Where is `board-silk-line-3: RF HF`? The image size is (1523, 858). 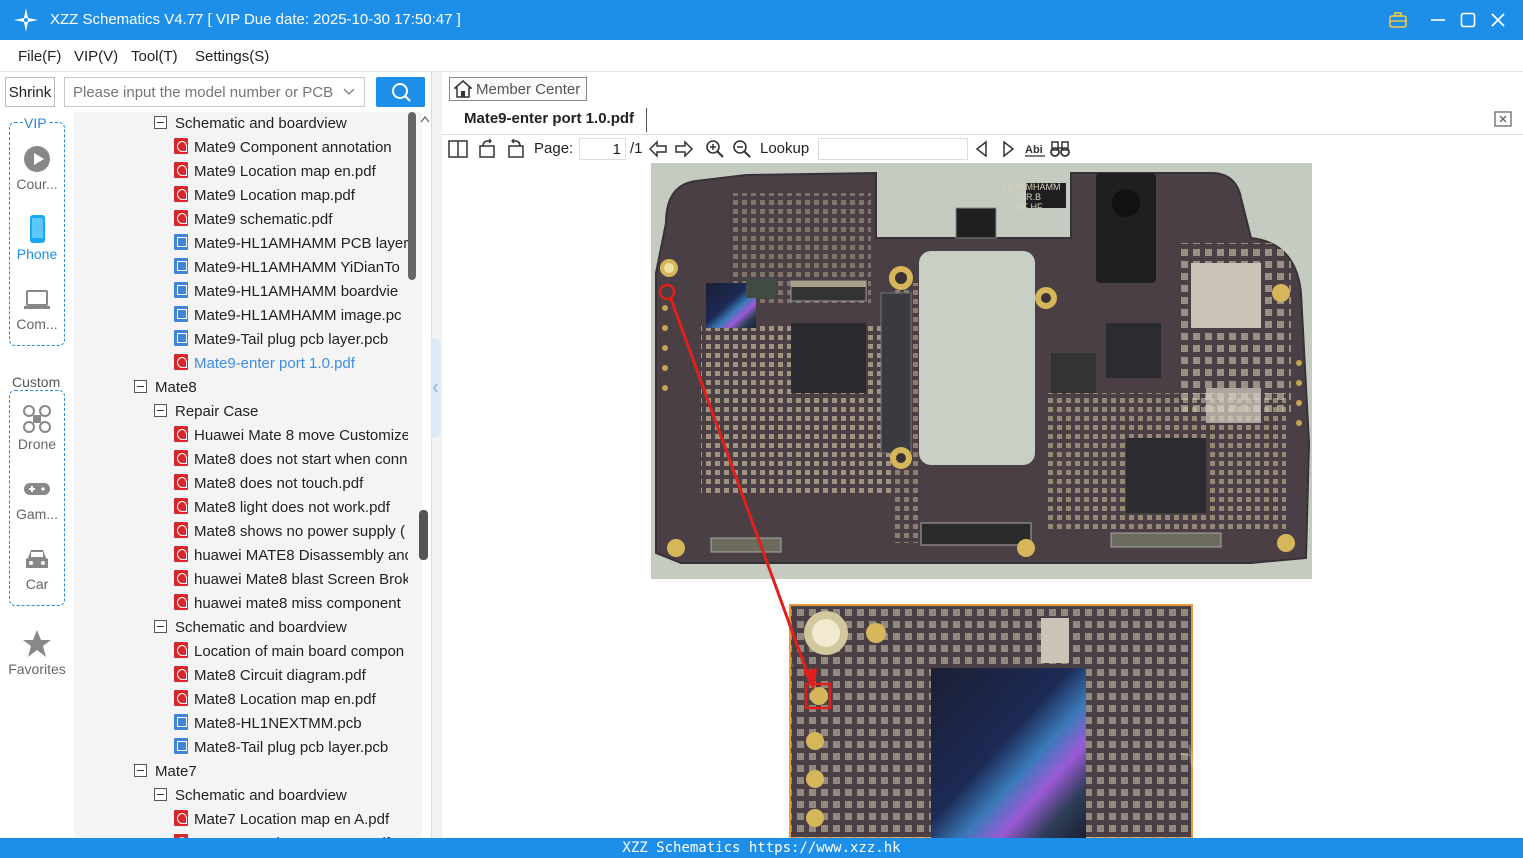 board-silk-line-3: RF HF is located at coordinates (1029, 207).